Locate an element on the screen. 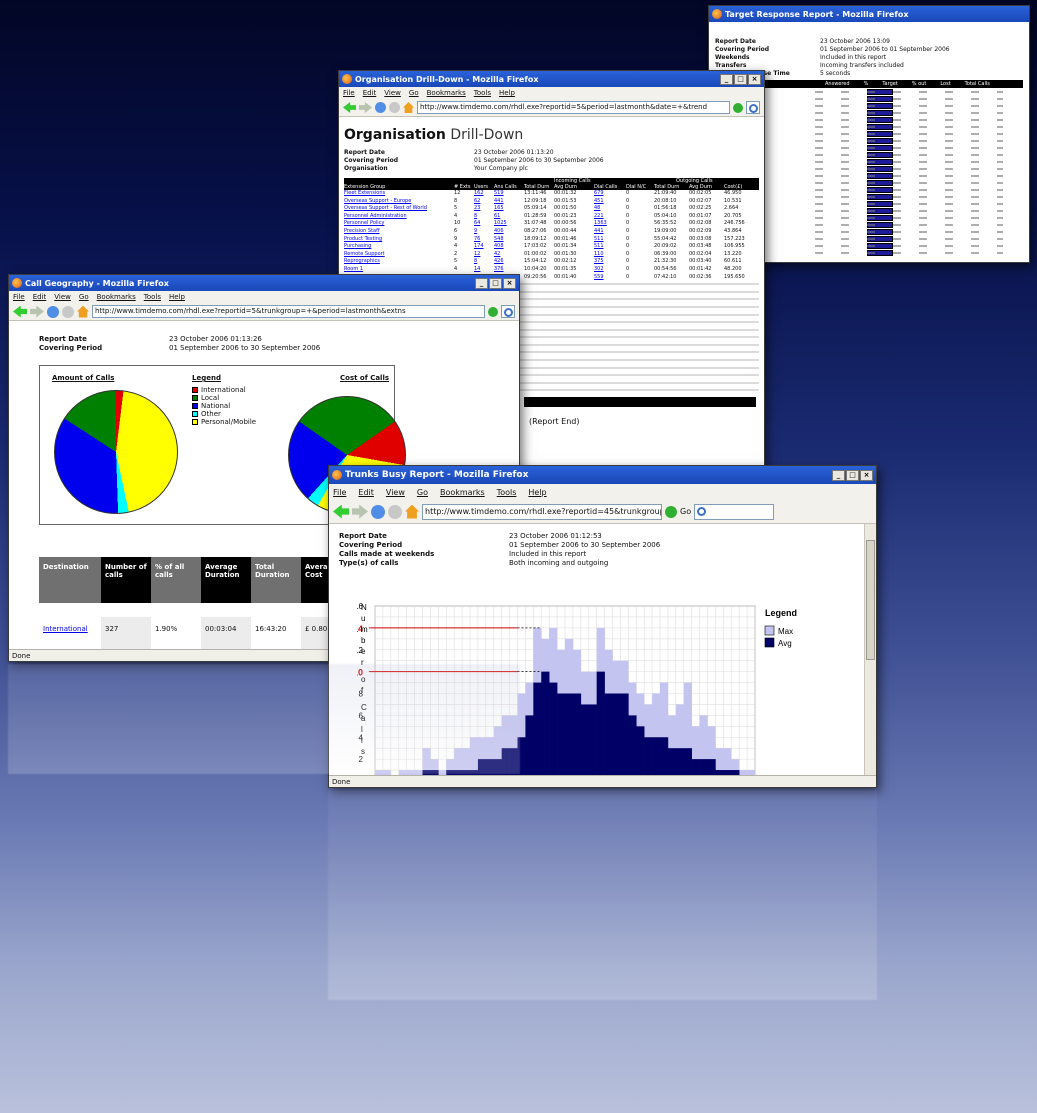  geo-window-titlebar: Call Geography - Mozilla Firefox _ □ × is located at coordinates (264, 283).